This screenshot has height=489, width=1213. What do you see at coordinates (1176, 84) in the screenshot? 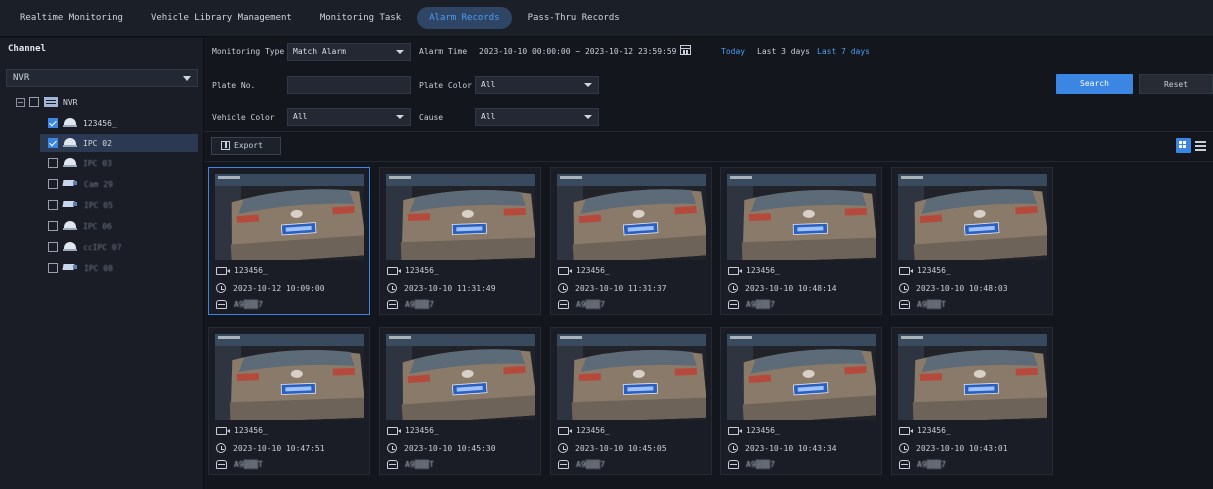
I see `reset-button: Reset` at bounding box center [1176, 84].